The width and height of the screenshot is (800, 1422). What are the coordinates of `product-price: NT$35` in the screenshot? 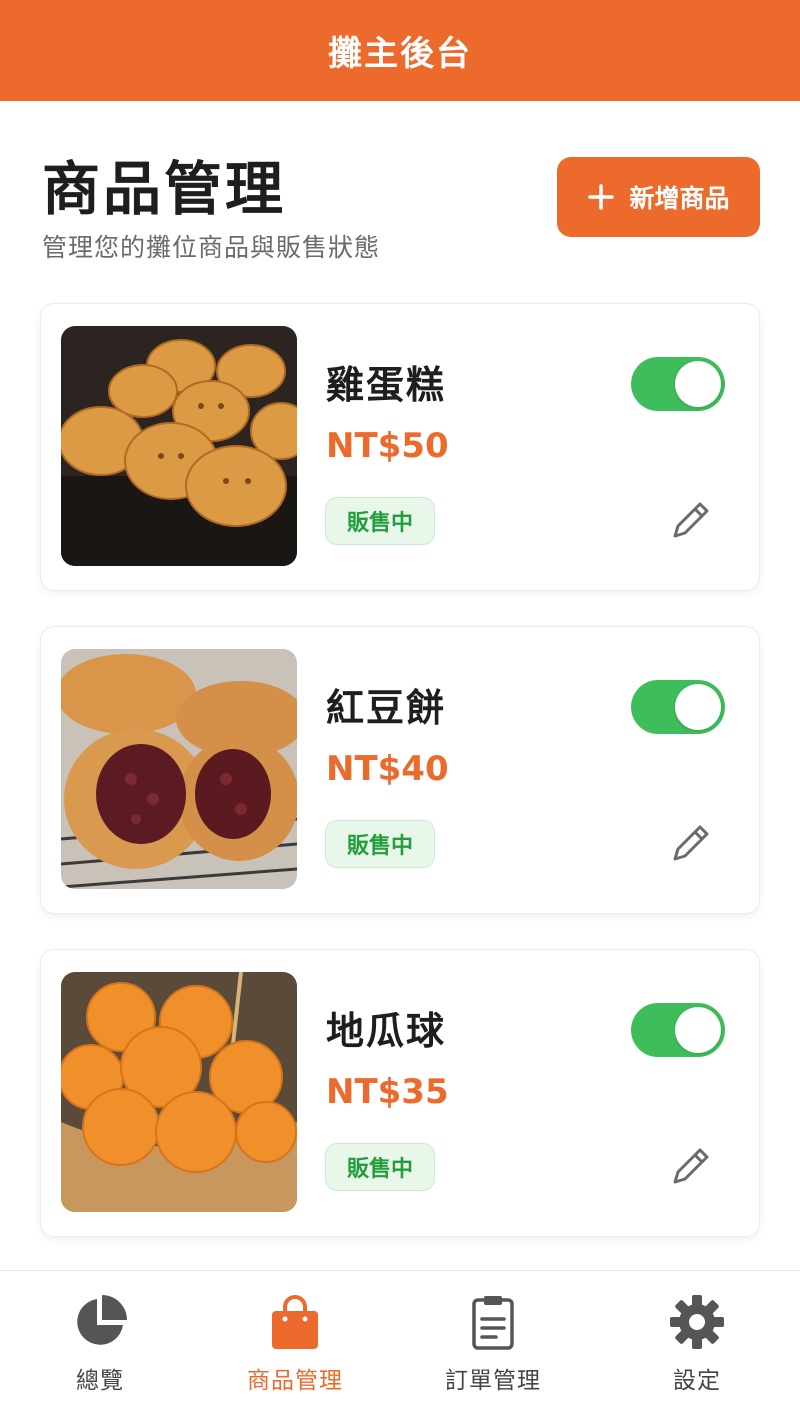 It's located at (387, 1092).